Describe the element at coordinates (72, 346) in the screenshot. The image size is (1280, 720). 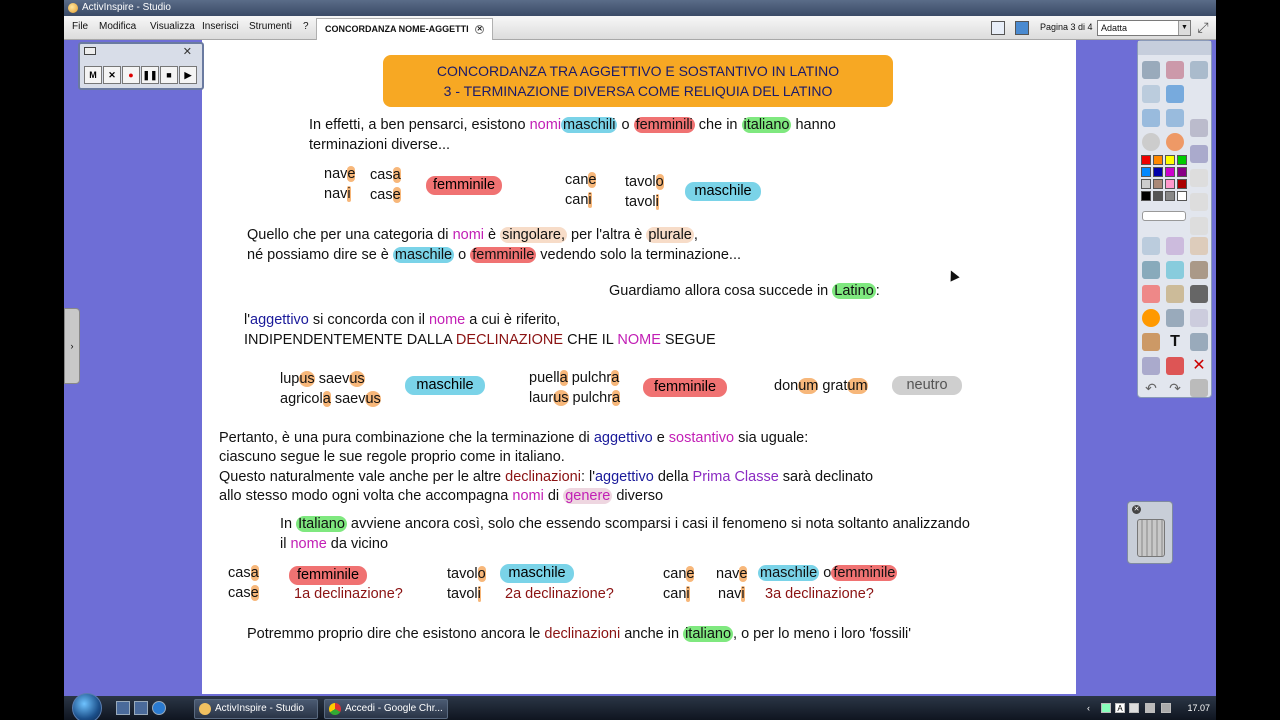
I see `browser-drawer-handle: ›` at that location.